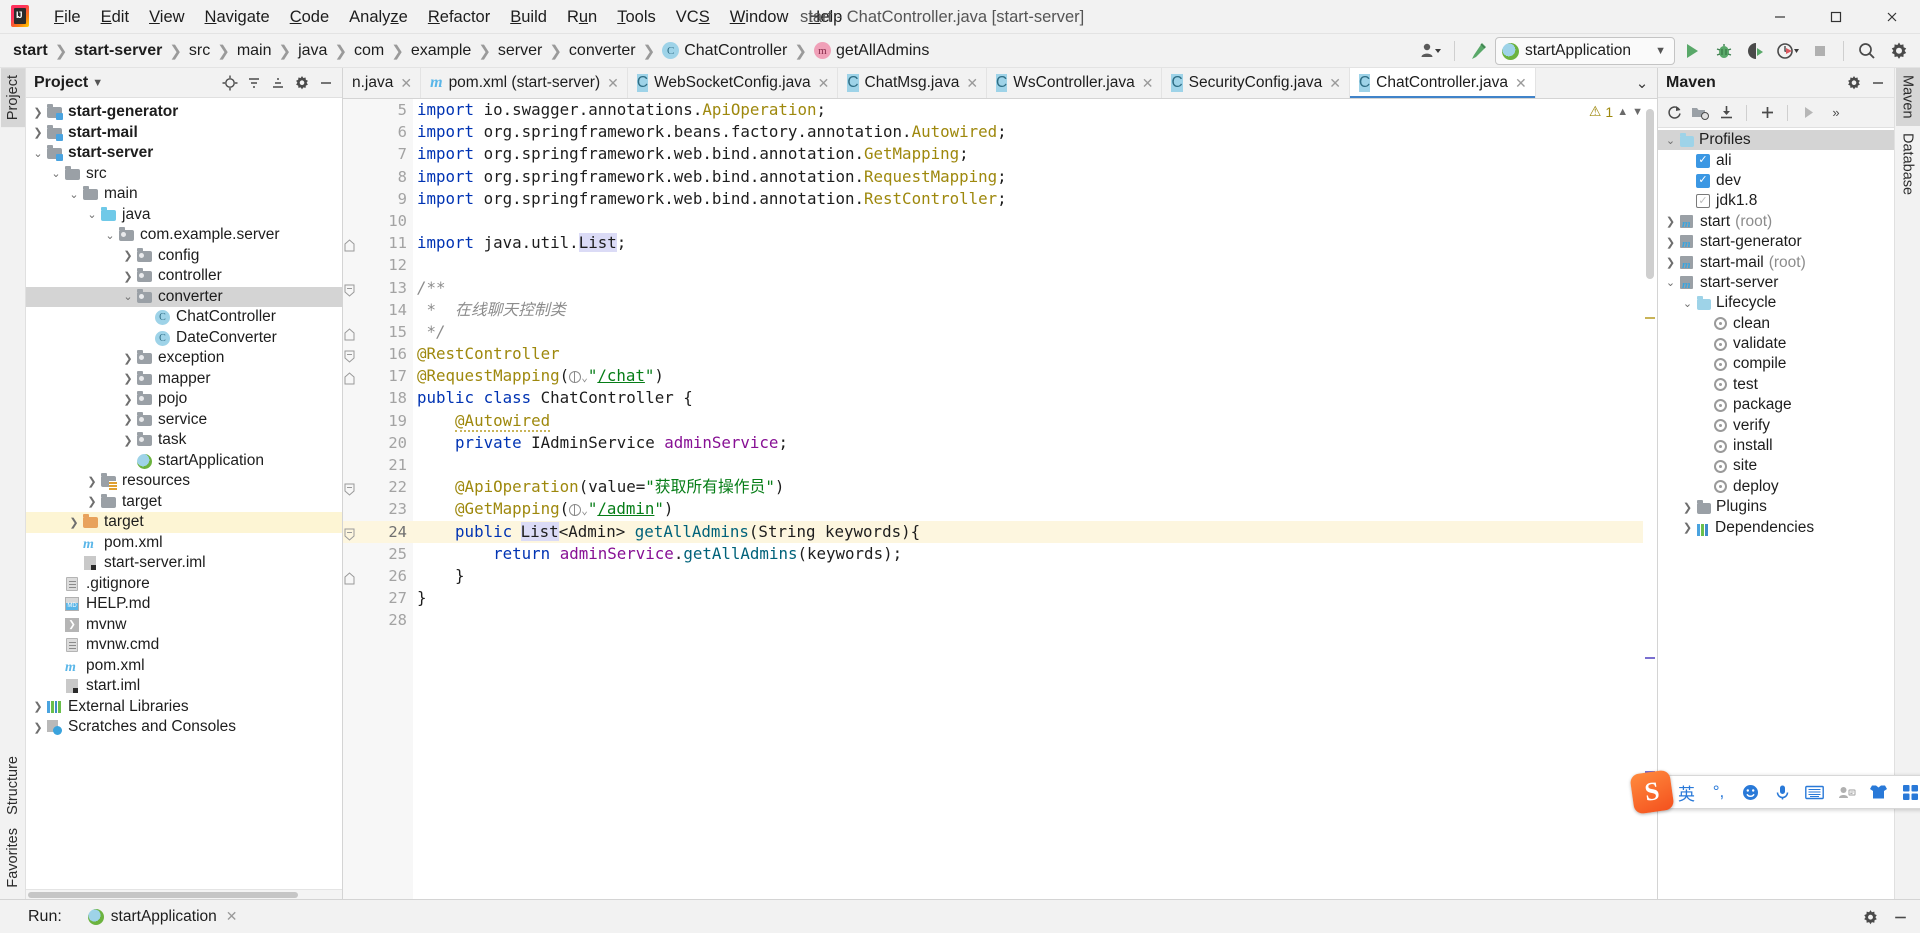 This screenshot has height=933, width=1920. I want to click on project-tree-row: ❯ pojo, so click(184, 399).